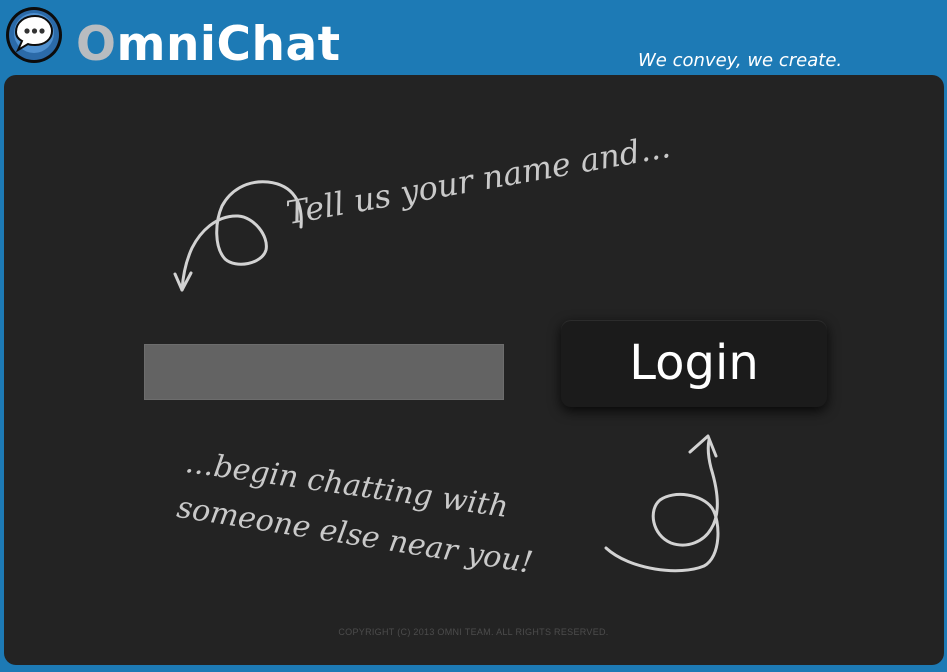 The width and height of the screenshot is (947, 672). What do you see at coordinates (34, 35) in the screenshot?
I see `chat-bubble-icon` at bounding box center [34, 35].